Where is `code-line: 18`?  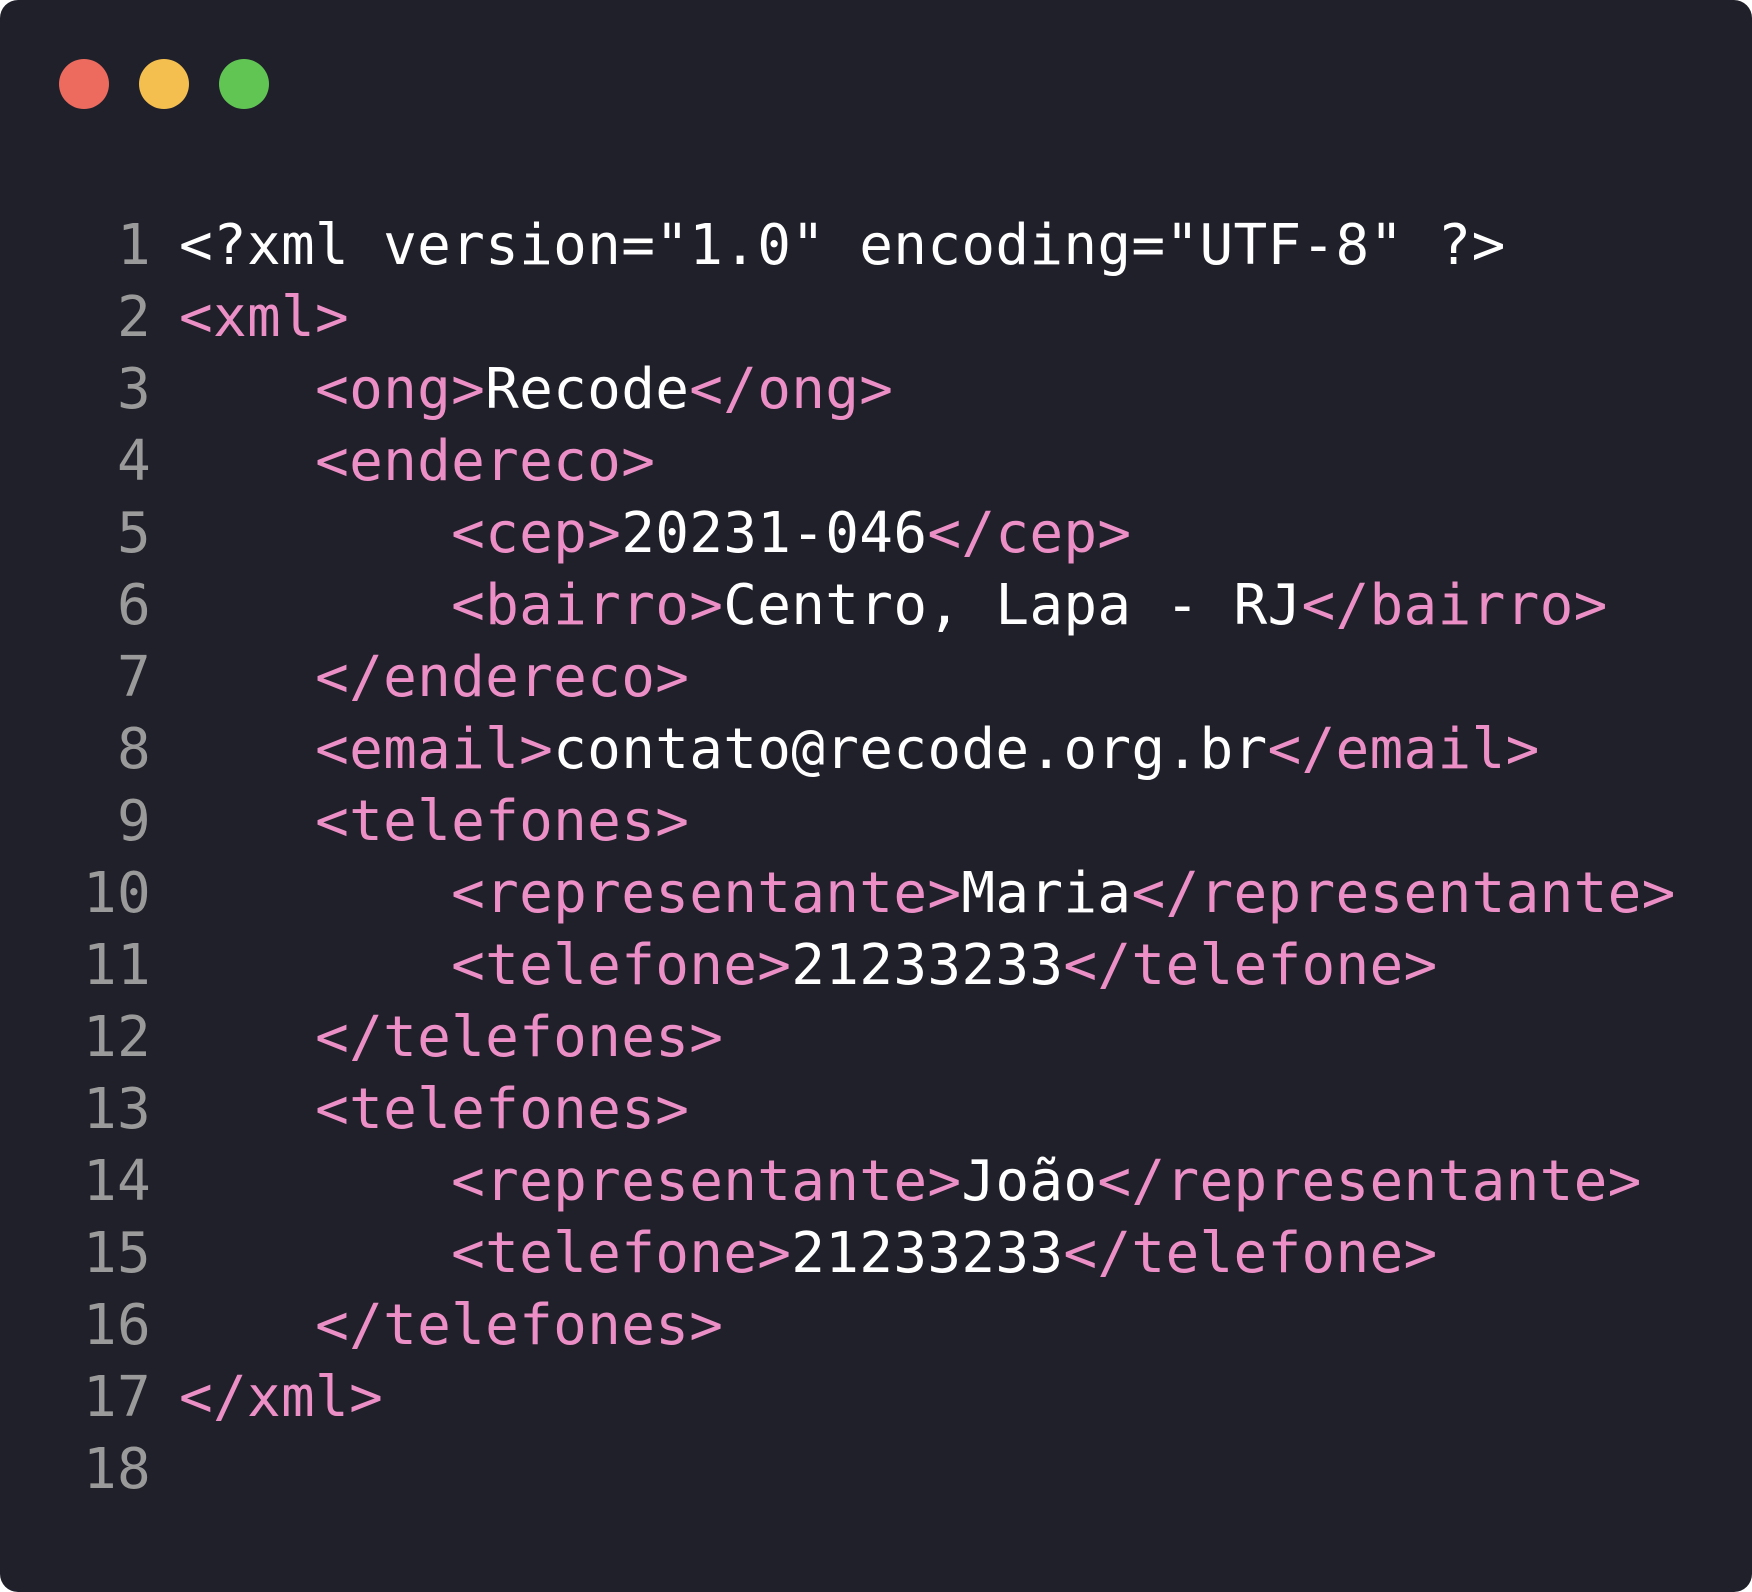
code-line: 18 is located at coordinates (876, 1470).